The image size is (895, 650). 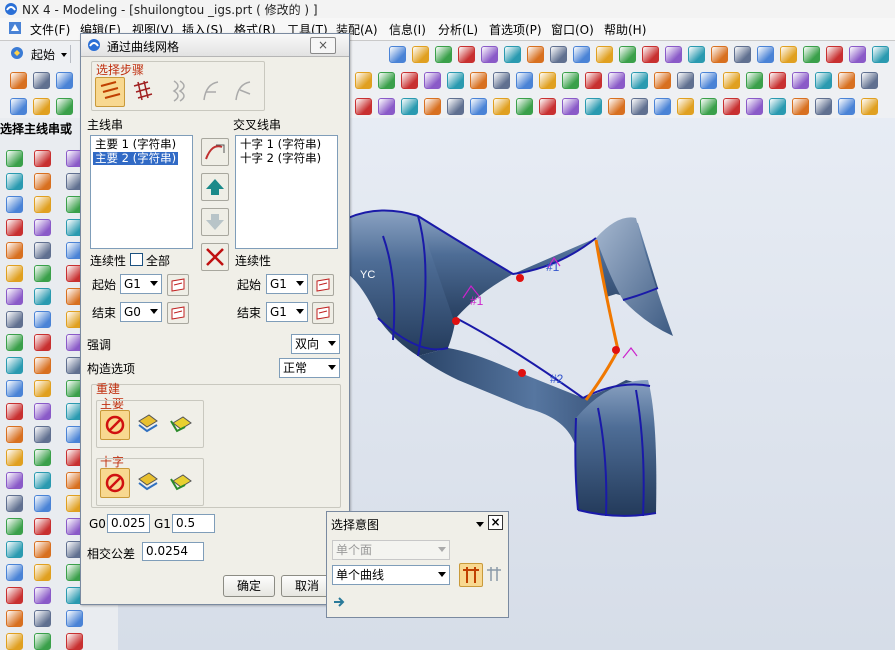 What do you see at coordinates (141, 192) in the screenshot?
I see `primary-strings-list: 主要 1 (字符串) 主要 2 (字符串)` at bounding box center [141, 192].